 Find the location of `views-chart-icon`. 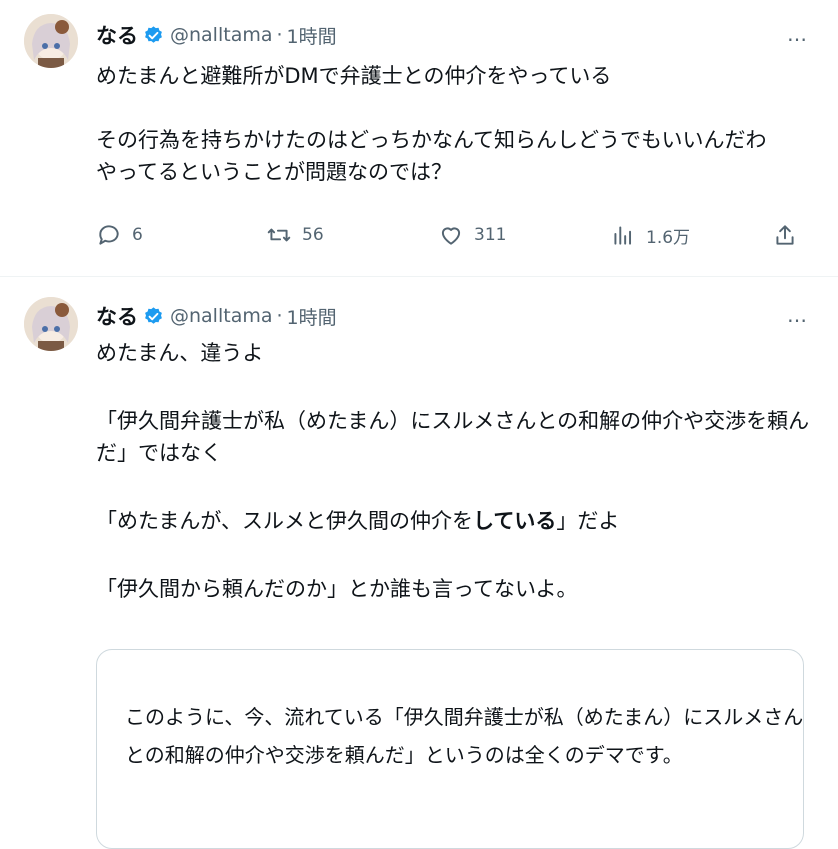

views-chart-icon is located at coordinates (623, 235).